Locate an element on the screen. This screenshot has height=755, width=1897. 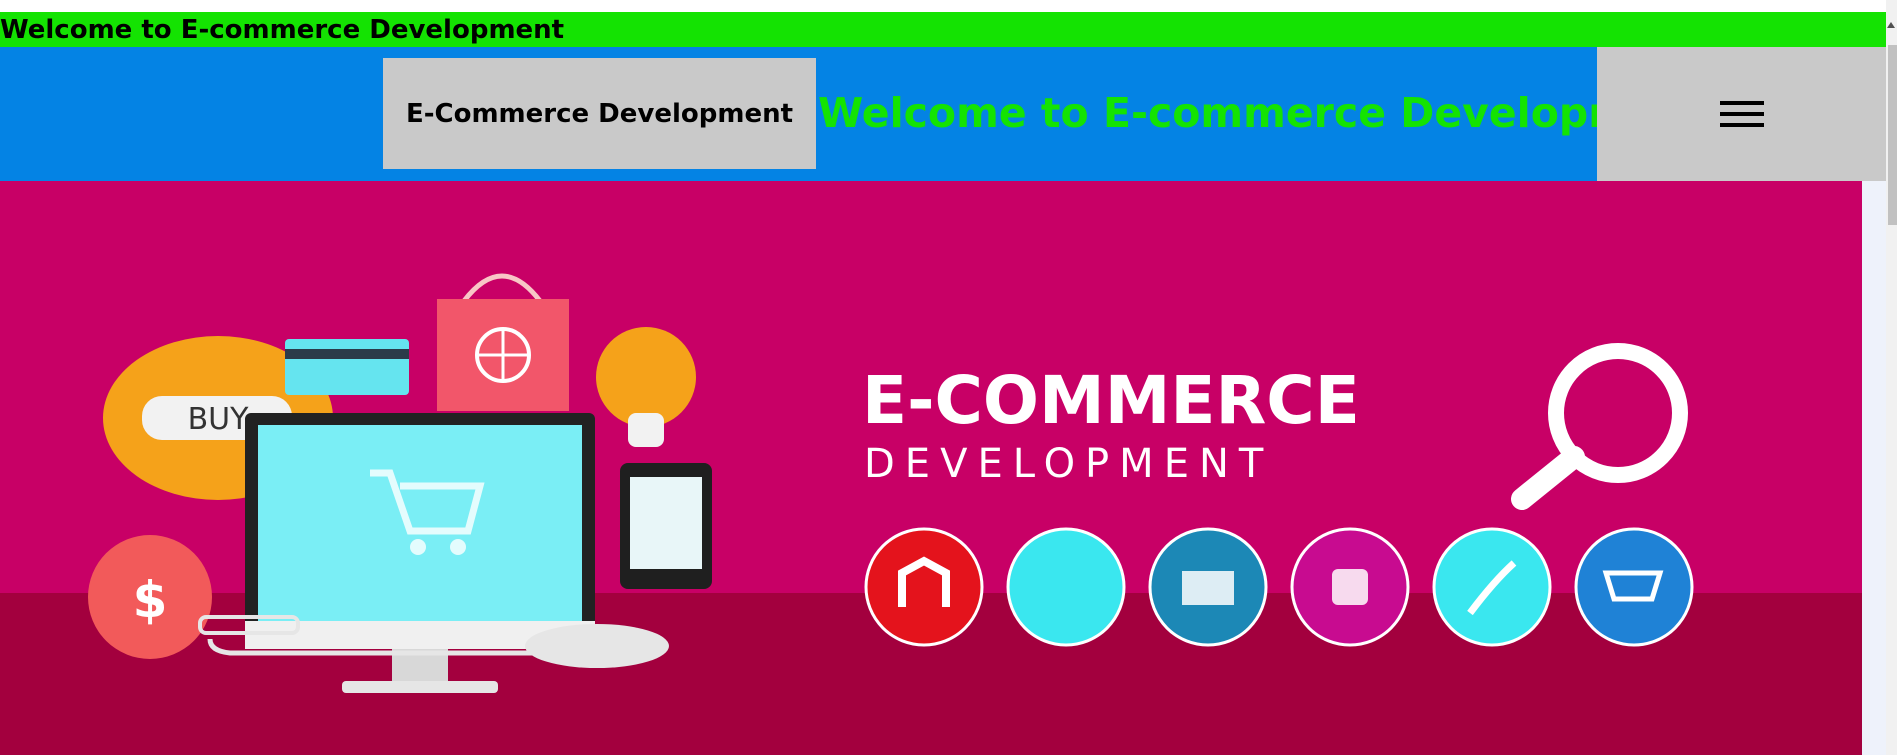
credit-card-icon is located at coordinates (347, 367).